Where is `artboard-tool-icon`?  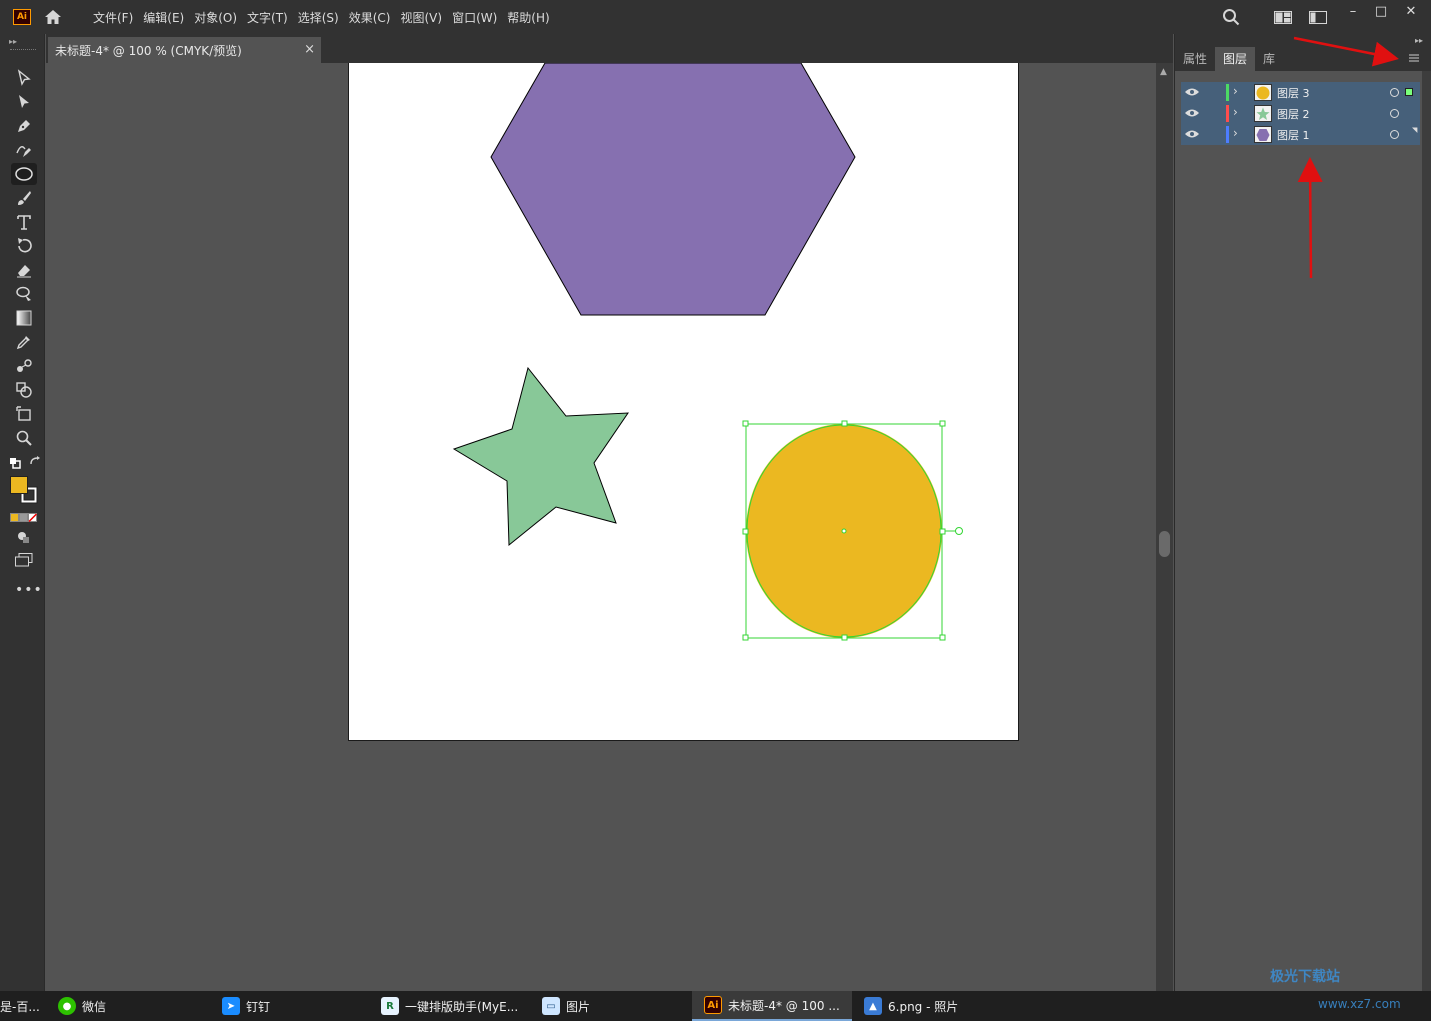 artboard-tool-icon is located at coordinates (24, 414).